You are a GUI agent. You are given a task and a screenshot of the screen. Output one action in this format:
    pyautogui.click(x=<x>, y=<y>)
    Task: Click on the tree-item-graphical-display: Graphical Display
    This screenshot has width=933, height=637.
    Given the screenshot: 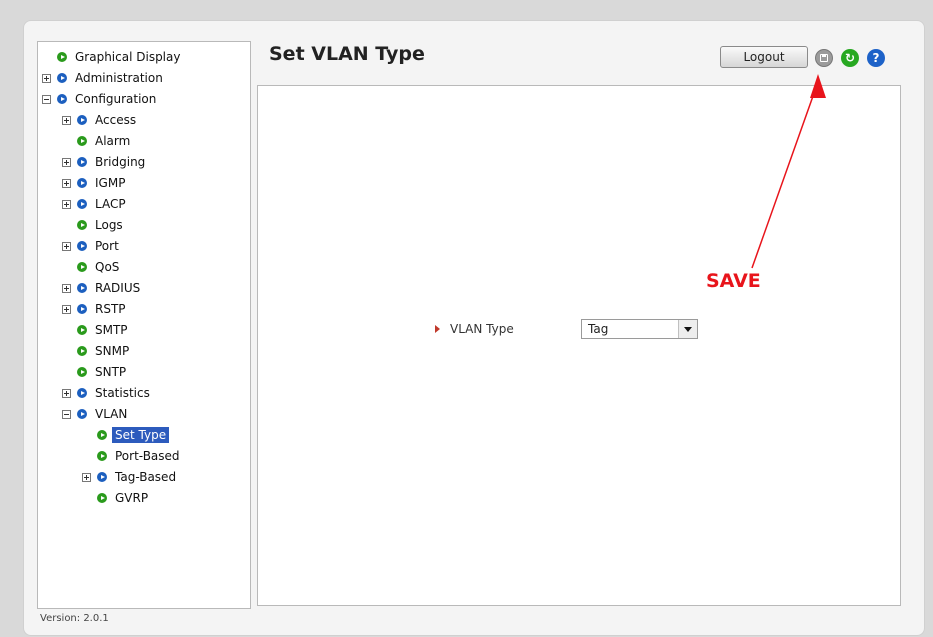 What is the action you would take?
    pyautogui.click(x=120, y=57)
    